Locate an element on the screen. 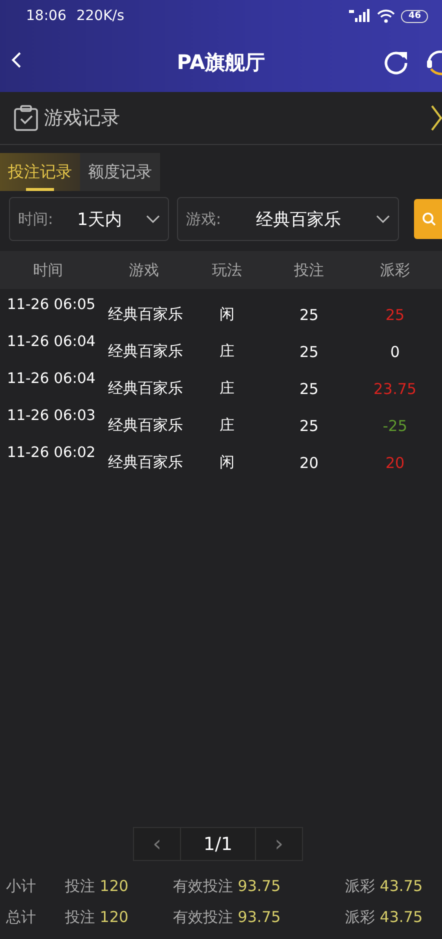 This screenshot has height=939, width=442. search-icon is located at coordinates (429, 219).